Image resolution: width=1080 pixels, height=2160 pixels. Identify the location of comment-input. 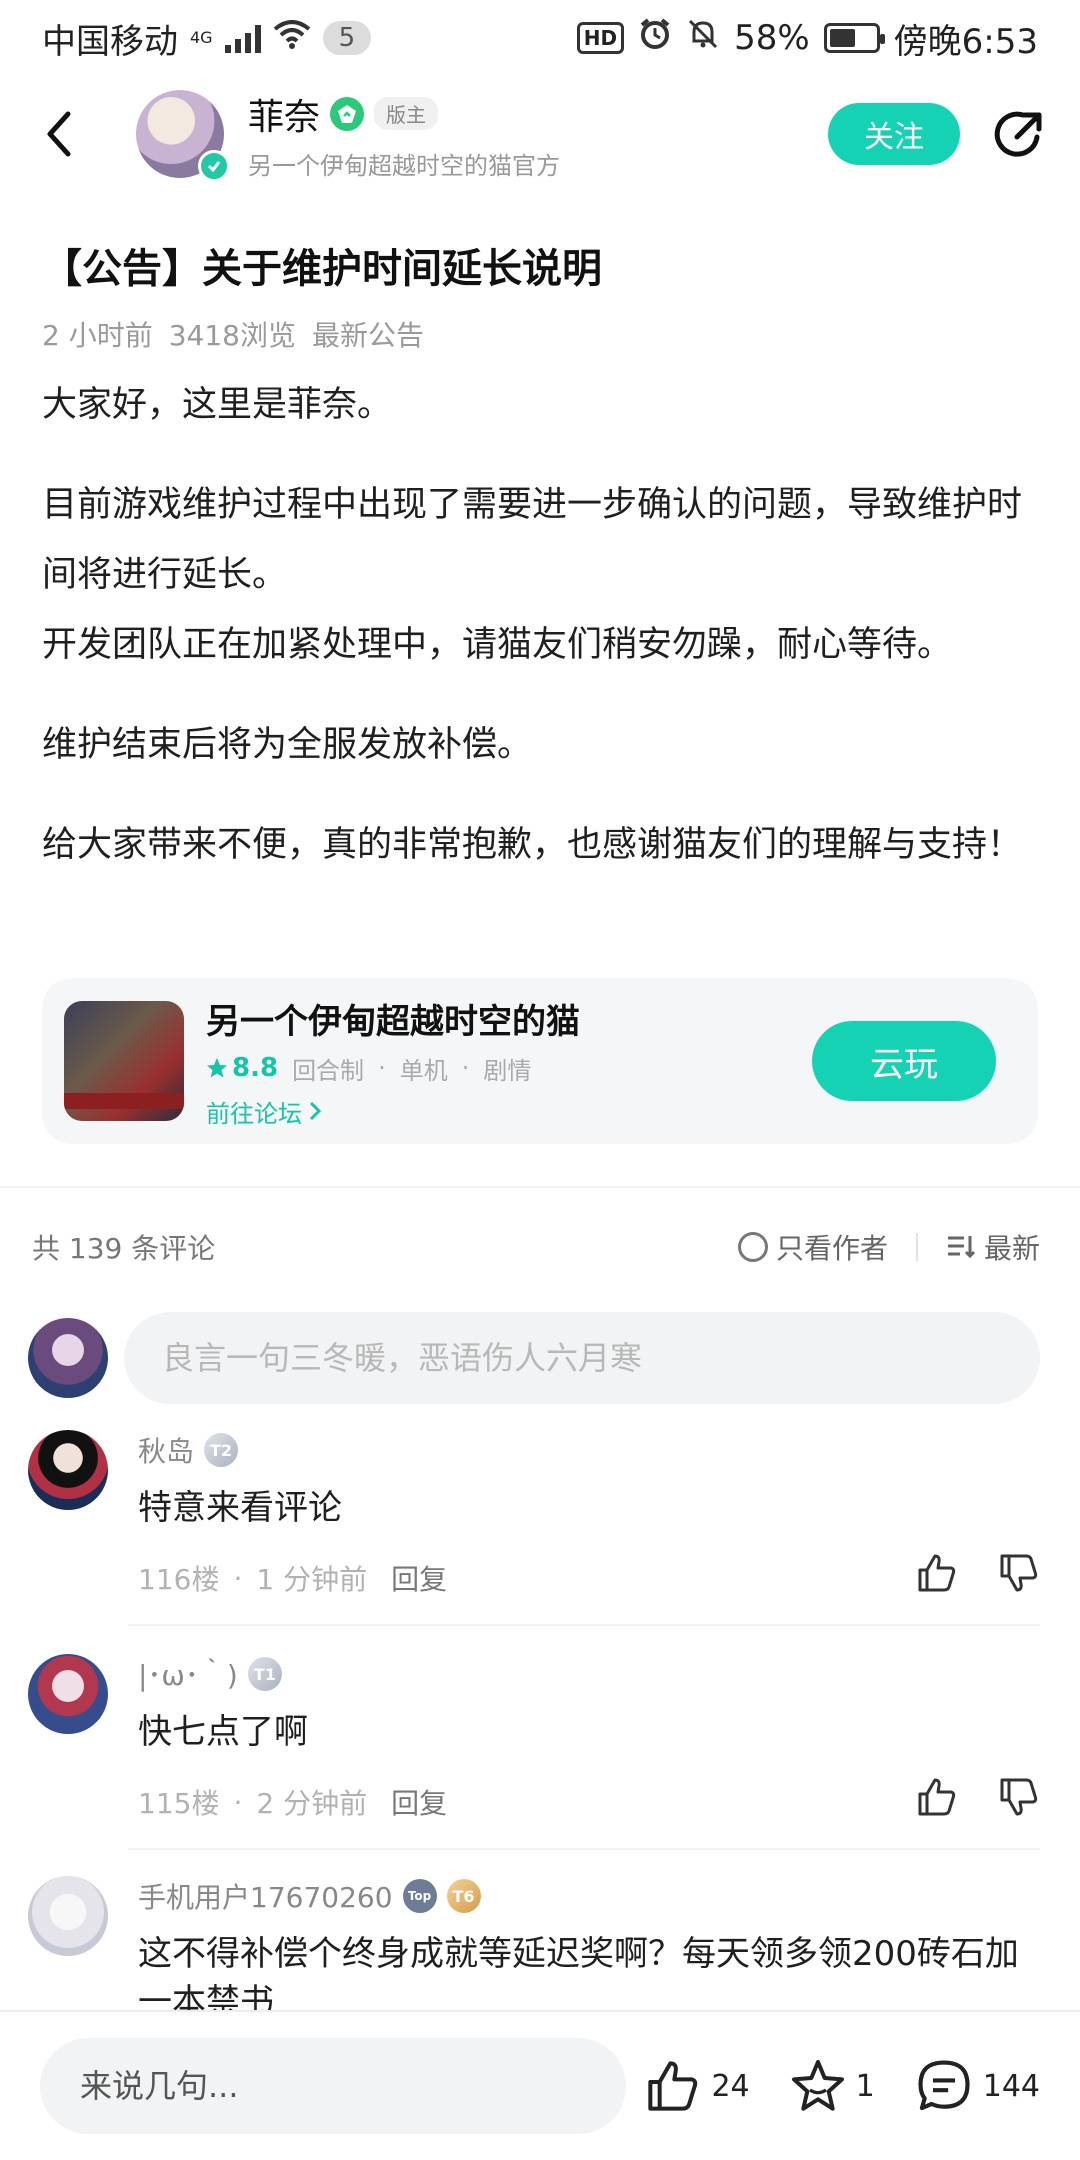
(582, 1358).